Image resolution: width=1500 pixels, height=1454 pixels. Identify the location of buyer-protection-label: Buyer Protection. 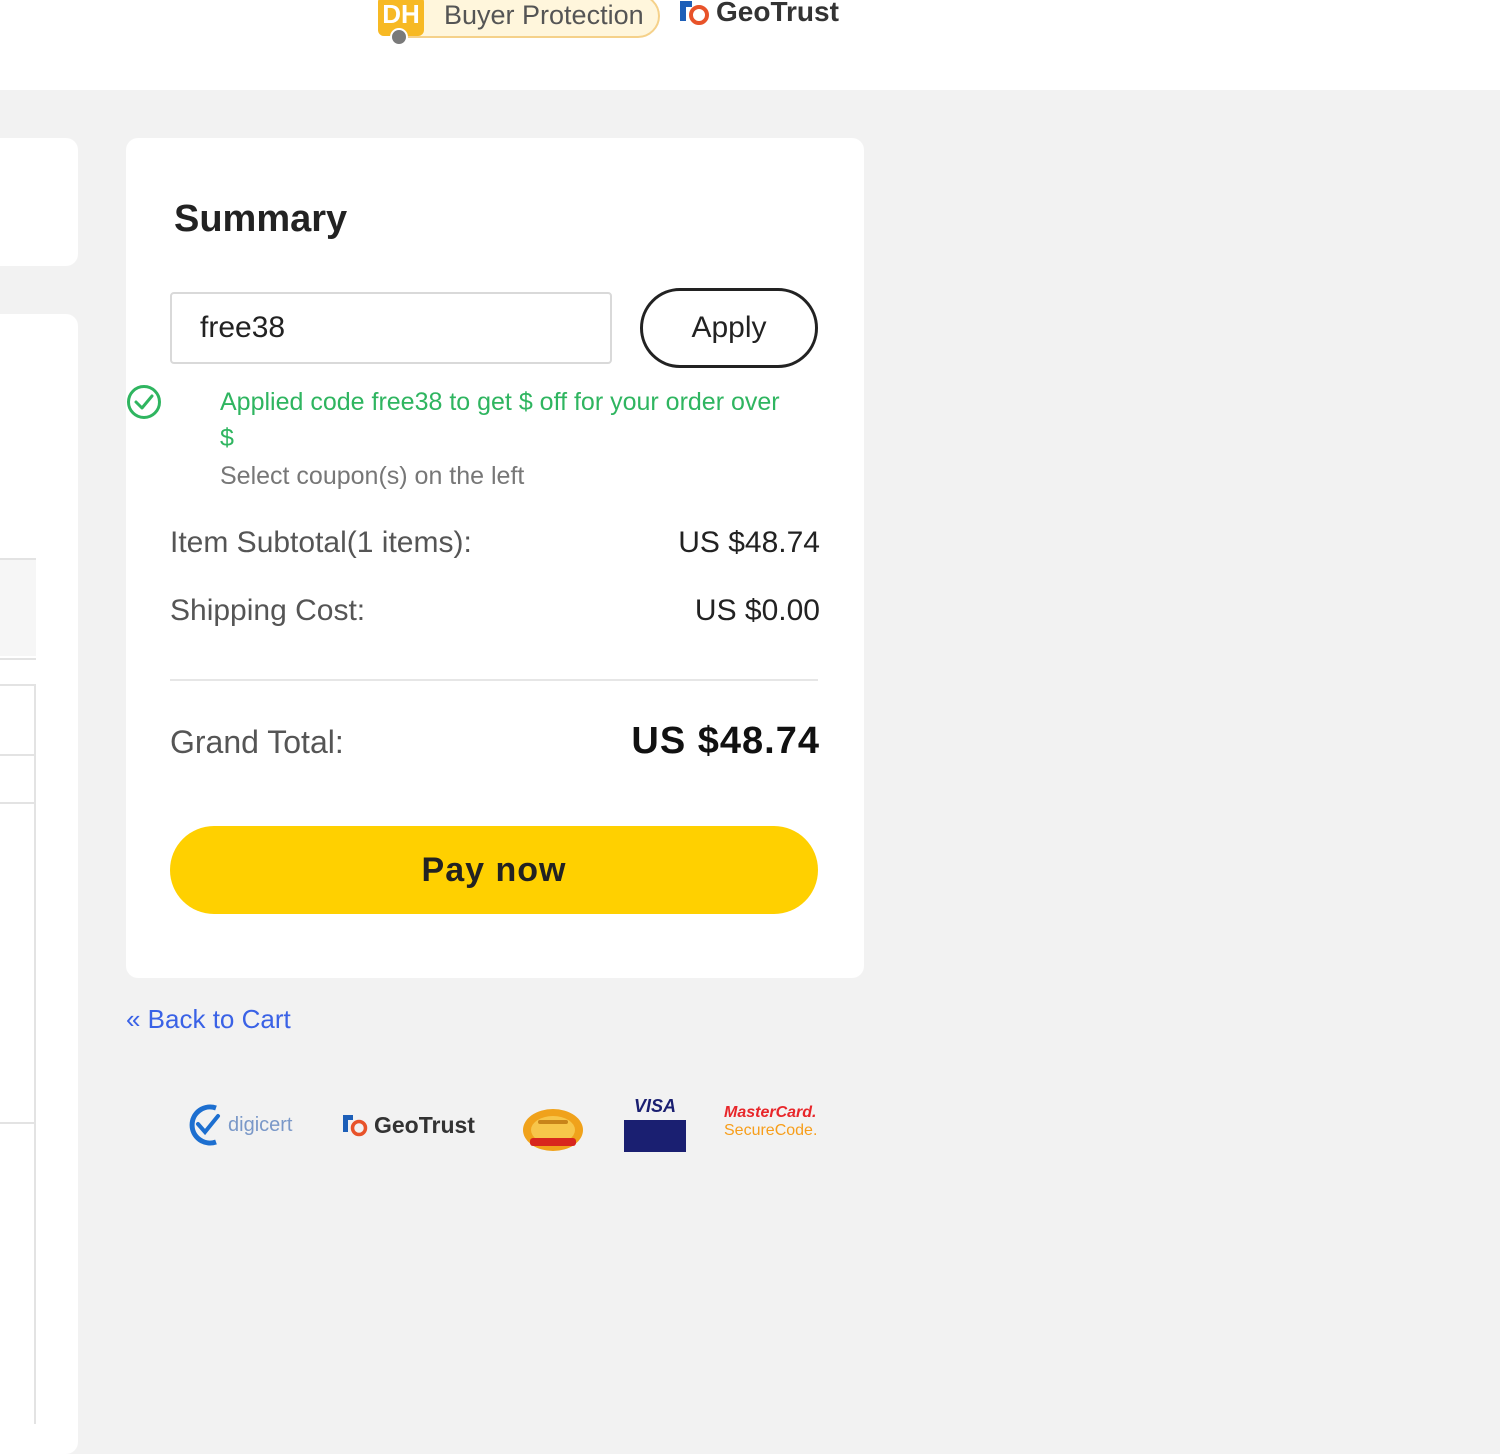
(544, 15).